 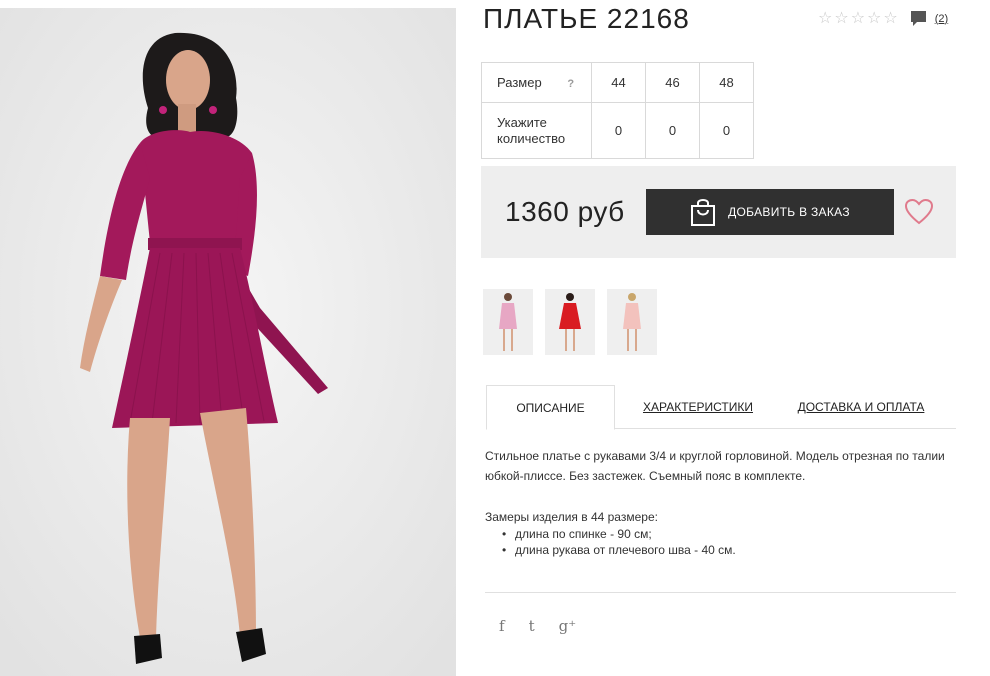 I want to click on shopping-bag-icon, so click(x=703, y=212).